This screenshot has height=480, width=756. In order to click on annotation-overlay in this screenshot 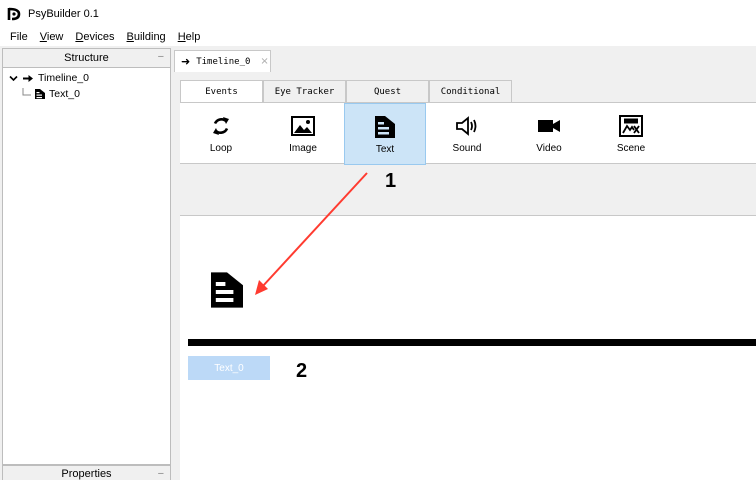, I will do `click(311, 233)`.